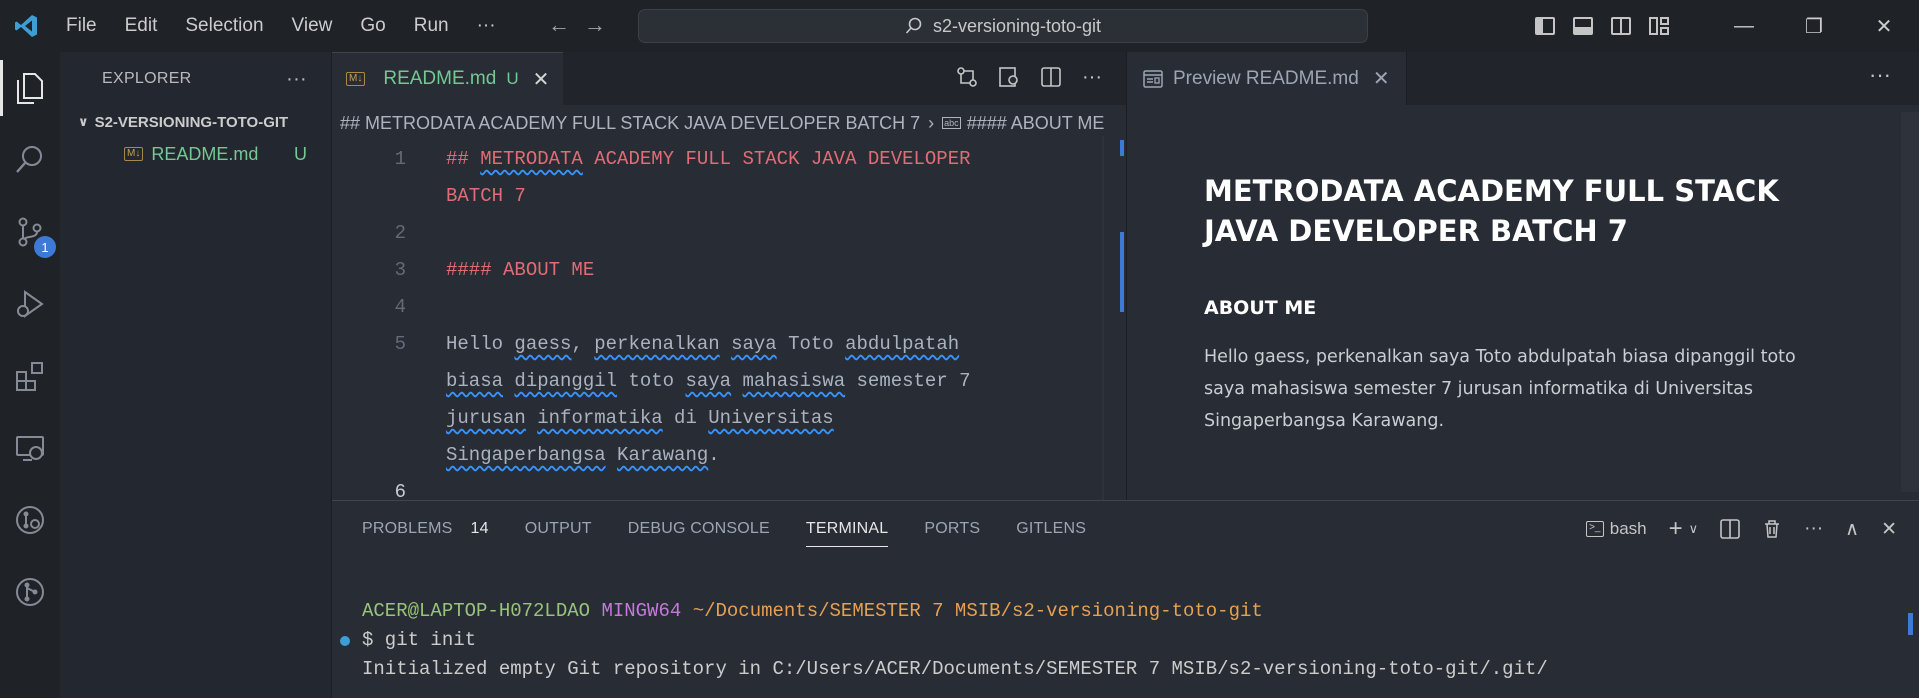 The height and width of the screenshot is (698, 1919). What do you see at coordinates (722, 196) in the screenshot?
I see `code-line-wrap: BATCH 7` at bounding box center [722, 196].